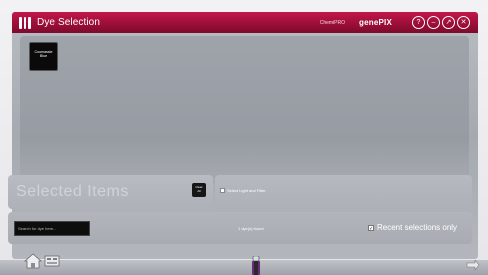 This screenshot has height=275, width=488. I want to click on bottom-bar, so click(244, 267).